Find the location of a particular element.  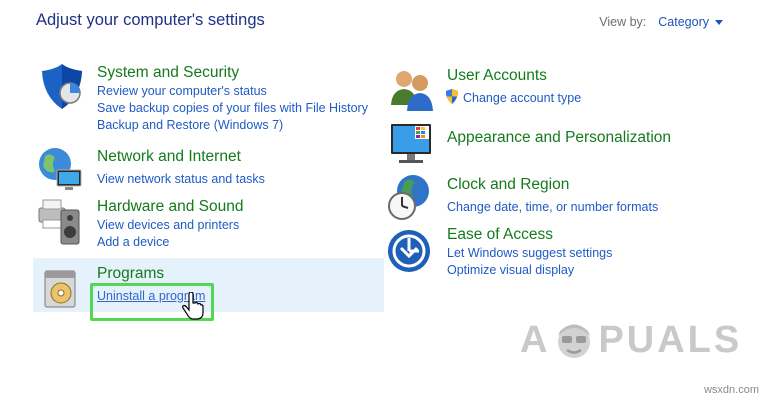

link-optimize-visual: Optimize visual display is located at coordinates (510, 270).